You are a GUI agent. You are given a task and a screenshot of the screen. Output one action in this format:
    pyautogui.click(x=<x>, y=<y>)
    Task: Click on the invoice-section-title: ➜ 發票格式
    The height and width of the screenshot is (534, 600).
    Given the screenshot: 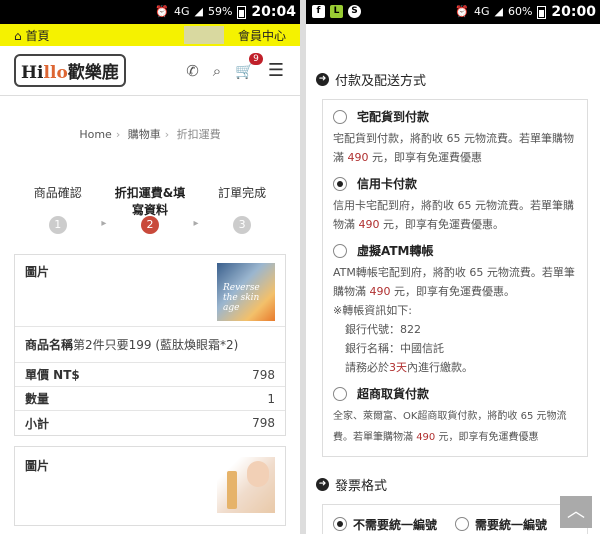 What is the action you would take?
    pyautogui.click(x=458, y=484)
    